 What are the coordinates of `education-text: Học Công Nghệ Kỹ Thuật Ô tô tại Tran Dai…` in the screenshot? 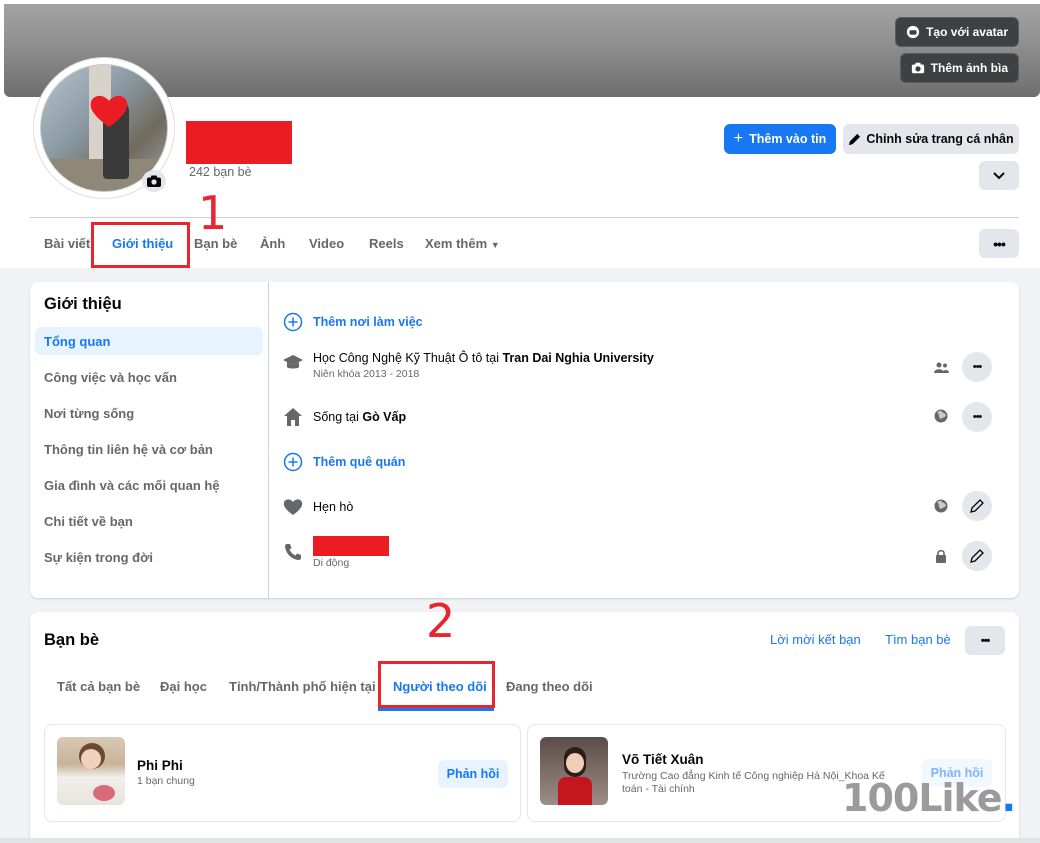 It's located at (483, 358).